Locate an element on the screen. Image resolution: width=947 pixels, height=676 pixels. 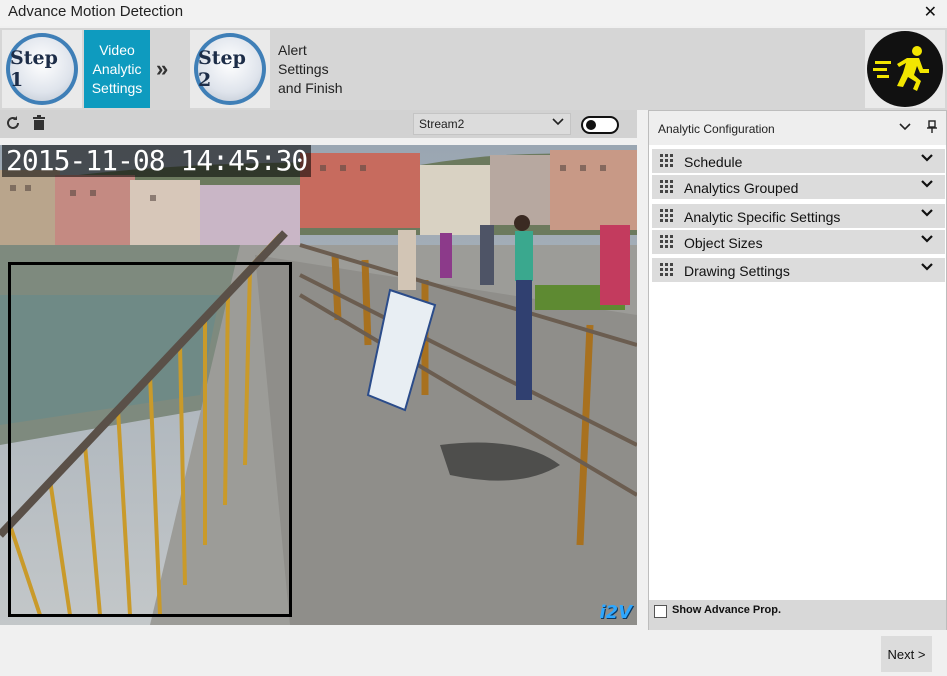
video-timestamp: 2015-11-08 14:45:30 is located at coordinates (157, 161).